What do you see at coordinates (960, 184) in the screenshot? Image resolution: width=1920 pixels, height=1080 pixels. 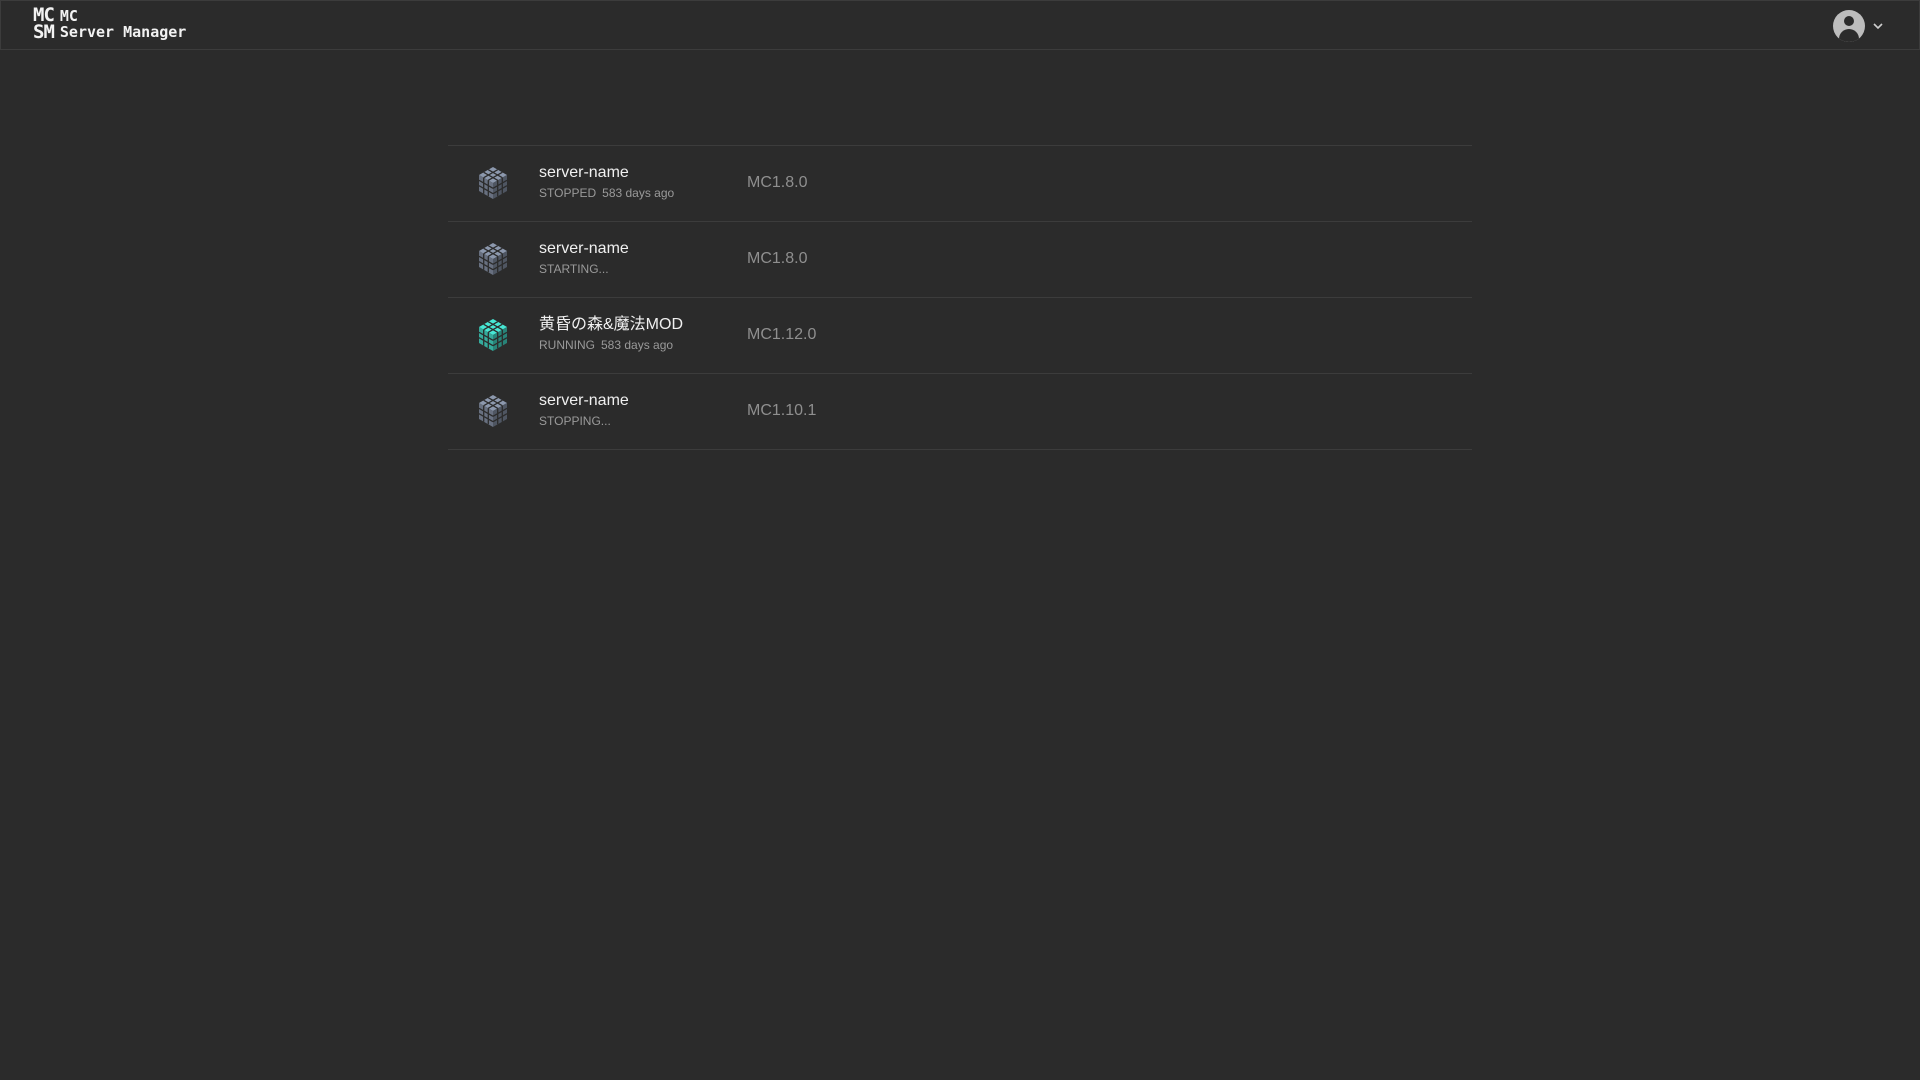 I see `server-row: server-name STOPPED 583 days ago MC1.8.0` at bounding box center [960, 184].